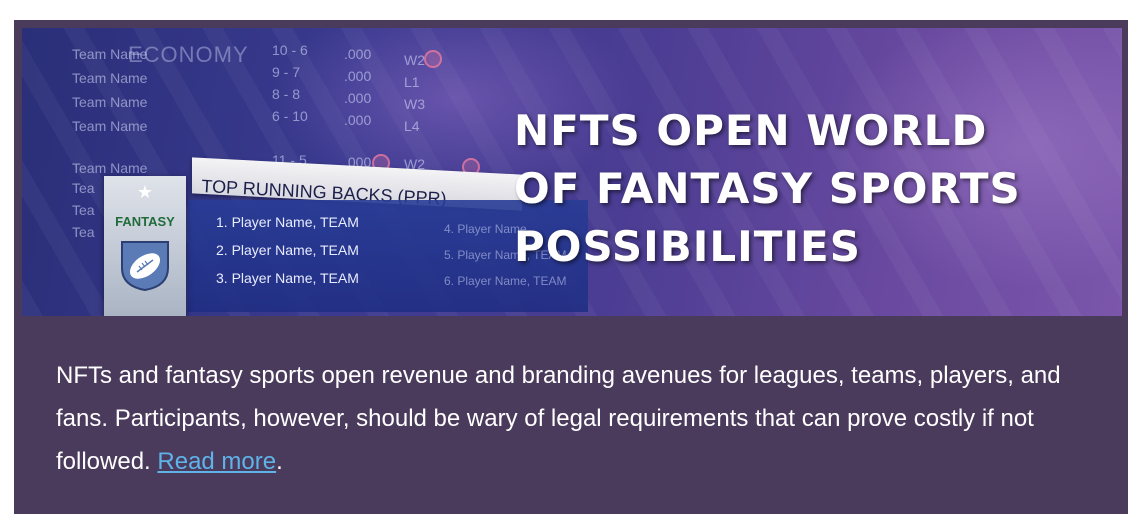 The height and width of the screenshot is (514, 1128). What do you see at coordinates (286, 72) in the screenshot?
I see `bg-record: 9 - 7` at bounding box center [286, 72].